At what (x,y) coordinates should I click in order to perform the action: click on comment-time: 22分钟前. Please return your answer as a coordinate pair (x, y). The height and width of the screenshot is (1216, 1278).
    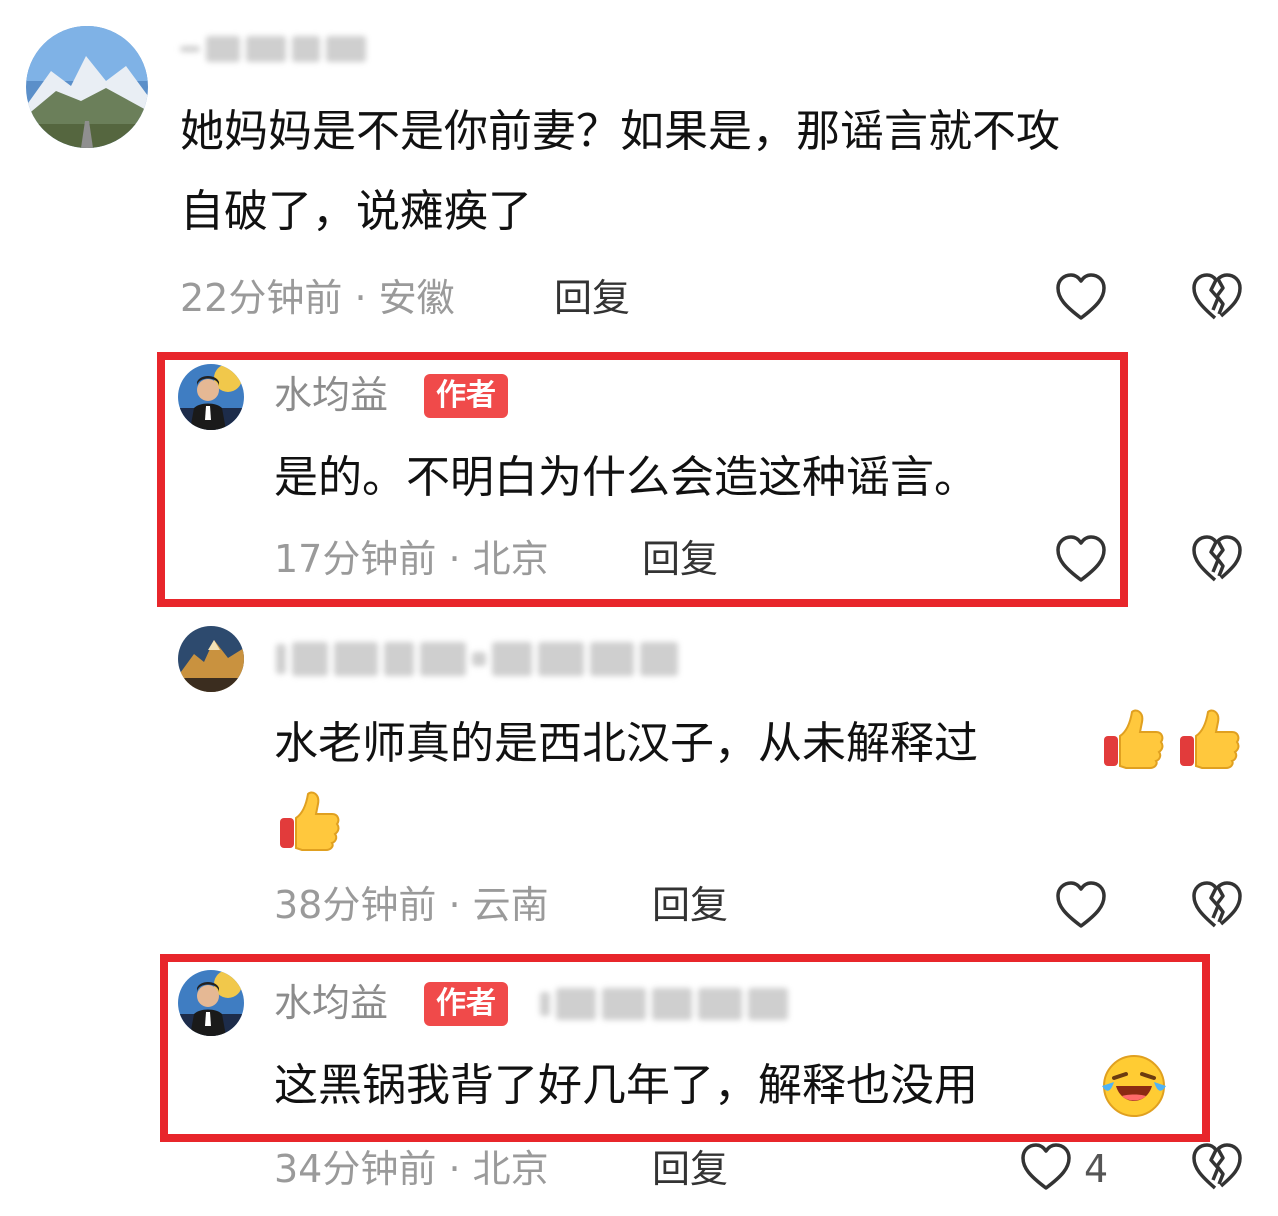
    Looking at the image, I should click on (261, 298).